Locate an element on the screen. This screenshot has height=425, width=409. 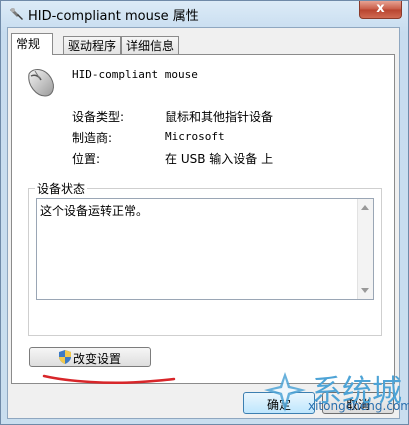
scroll-down-arrow-icon is located at coordinates (365, 290).